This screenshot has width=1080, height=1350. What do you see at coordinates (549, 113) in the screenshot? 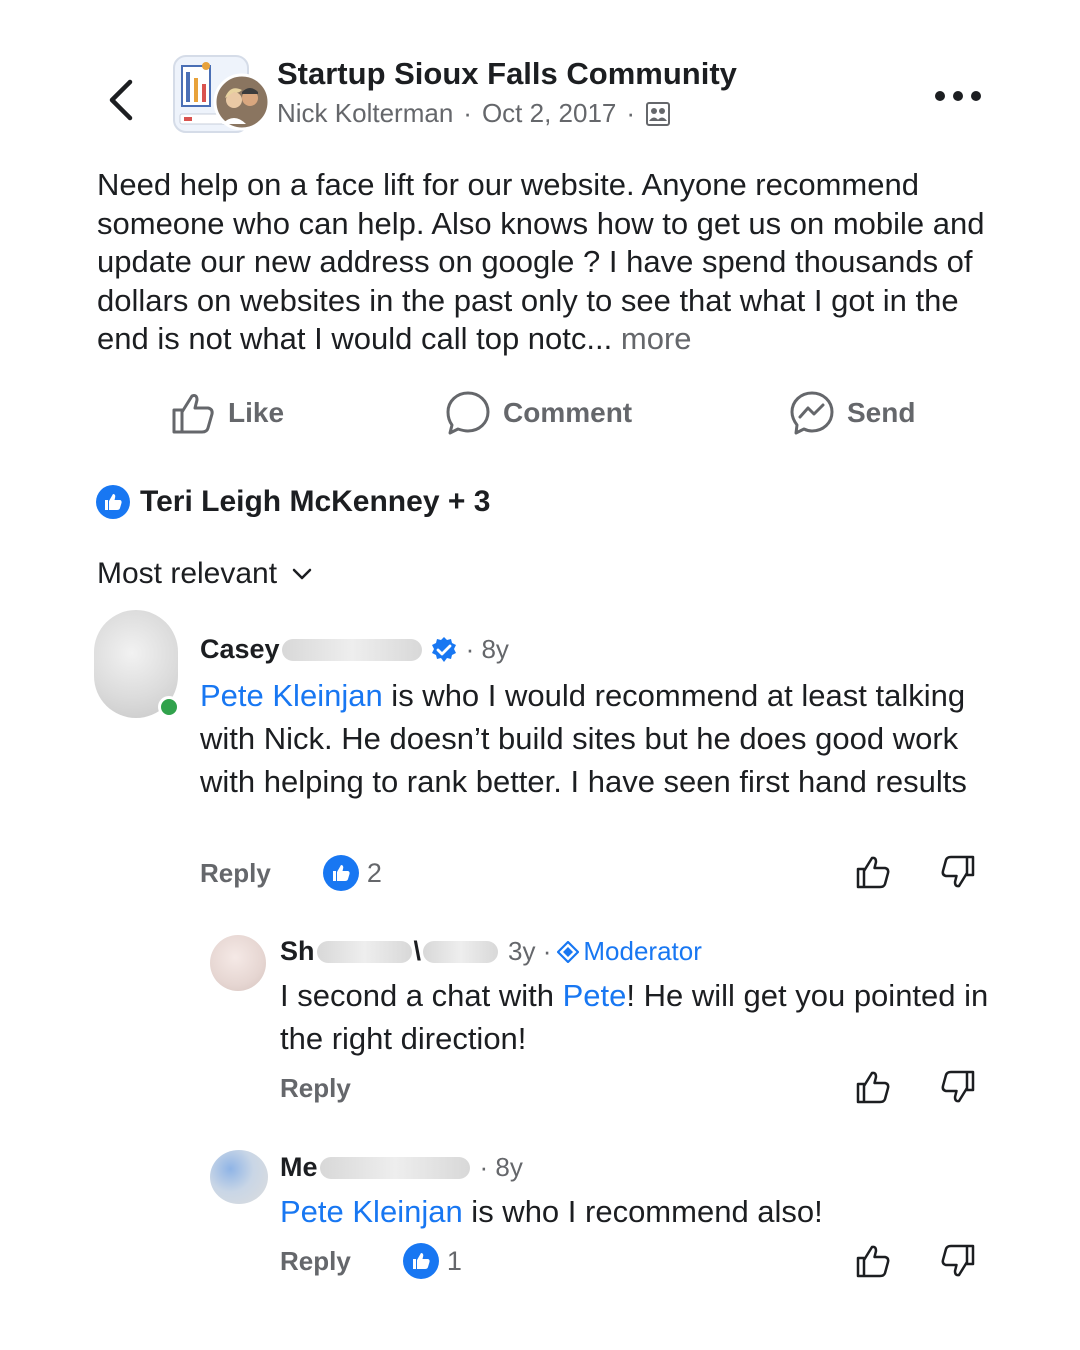
I see `post-date: Oct 2, 2017` at bounding box center [549, 113].